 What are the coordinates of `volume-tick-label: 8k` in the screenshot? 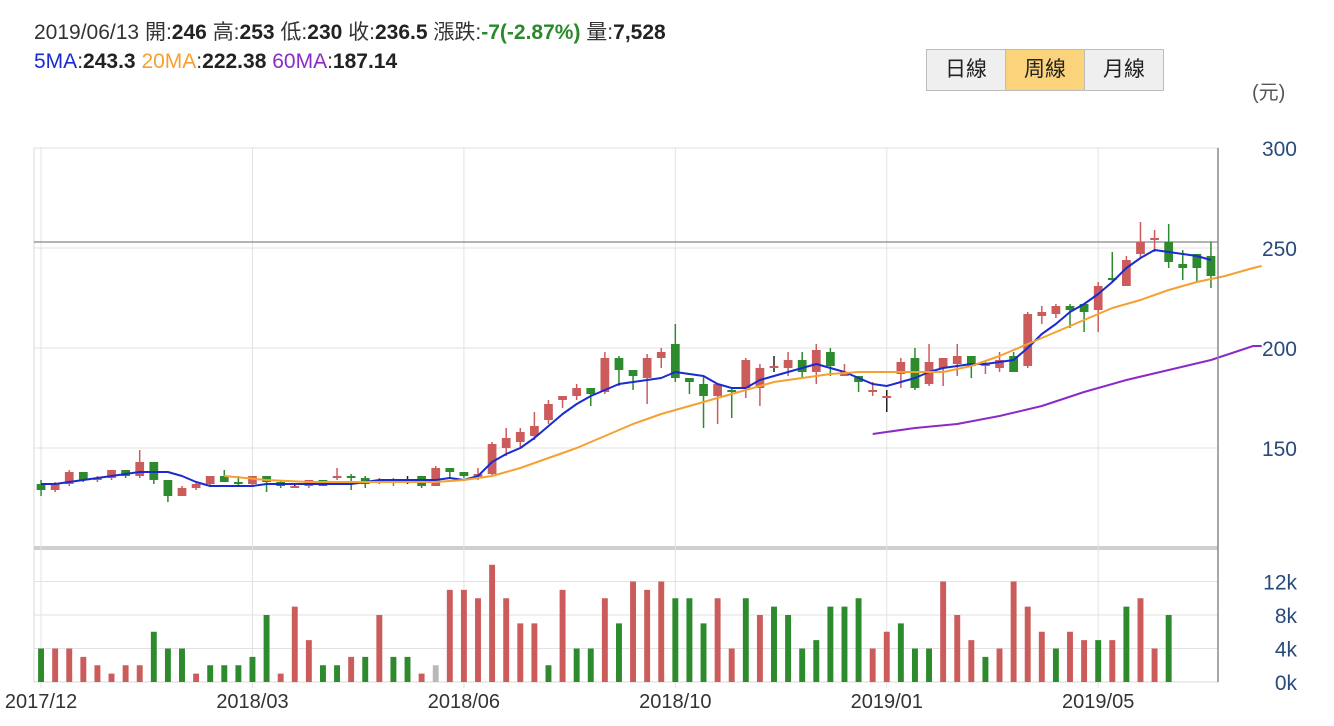 It's located at (1286, 616).